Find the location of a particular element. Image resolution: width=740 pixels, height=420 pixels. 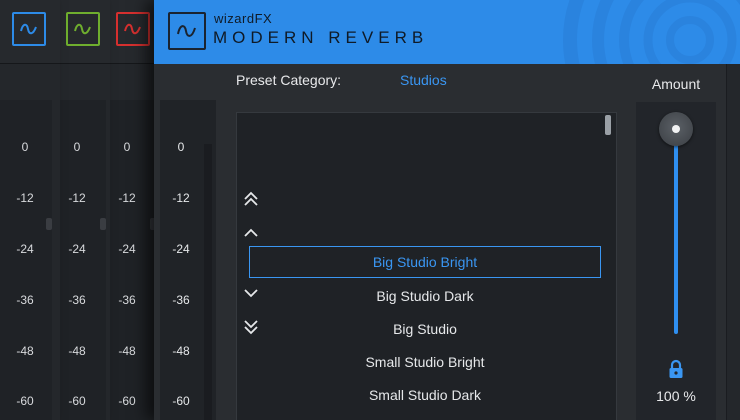

chevron-up-icon is located at coordinates (251, 233).